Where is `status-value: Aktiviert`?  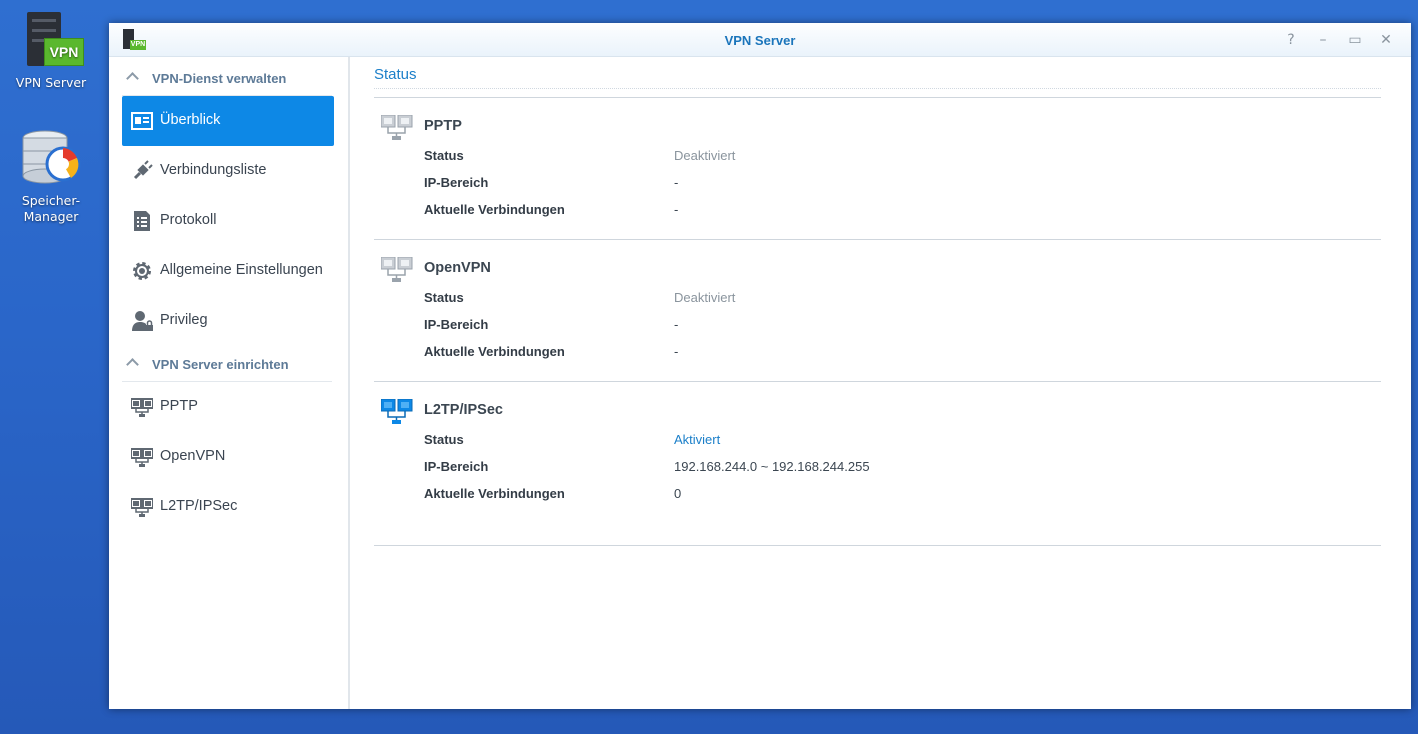
status-value: Aktiviert is located at coordinates (697, 439).